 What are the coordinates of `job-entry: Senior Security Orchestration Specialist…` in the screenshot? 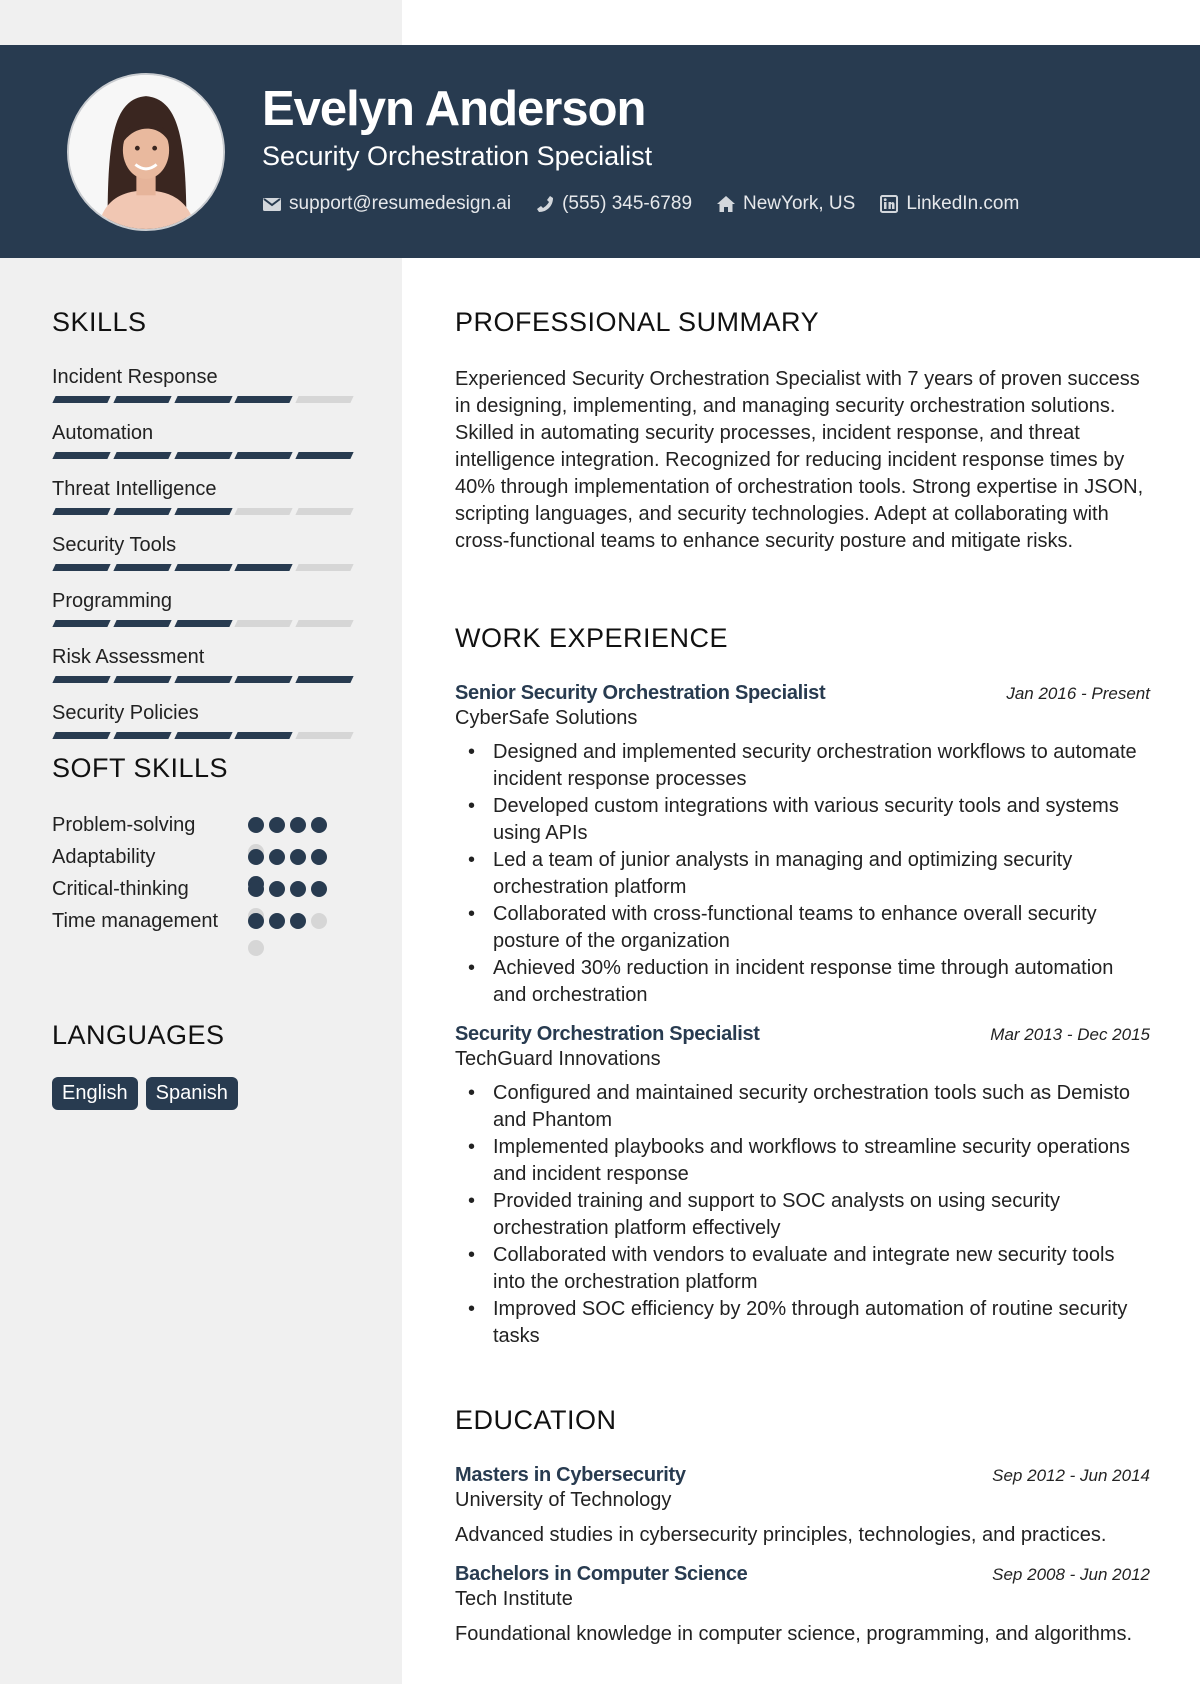 It's located at (802, 845).